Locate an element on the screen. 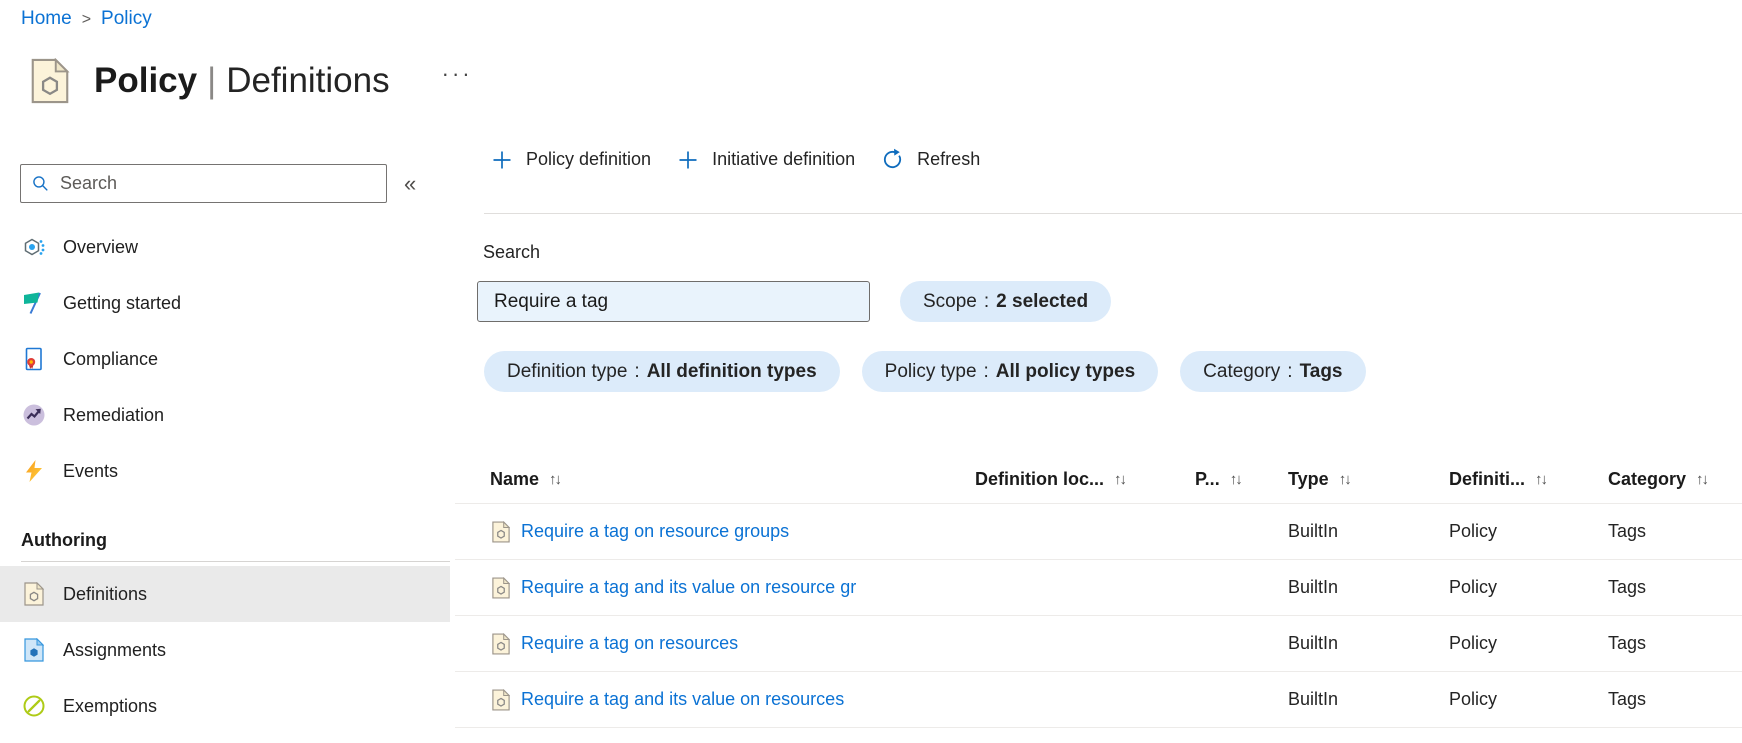 This screenshot has width=1742, height=743. pill-label: Category is located at coordinates (1242, 371).